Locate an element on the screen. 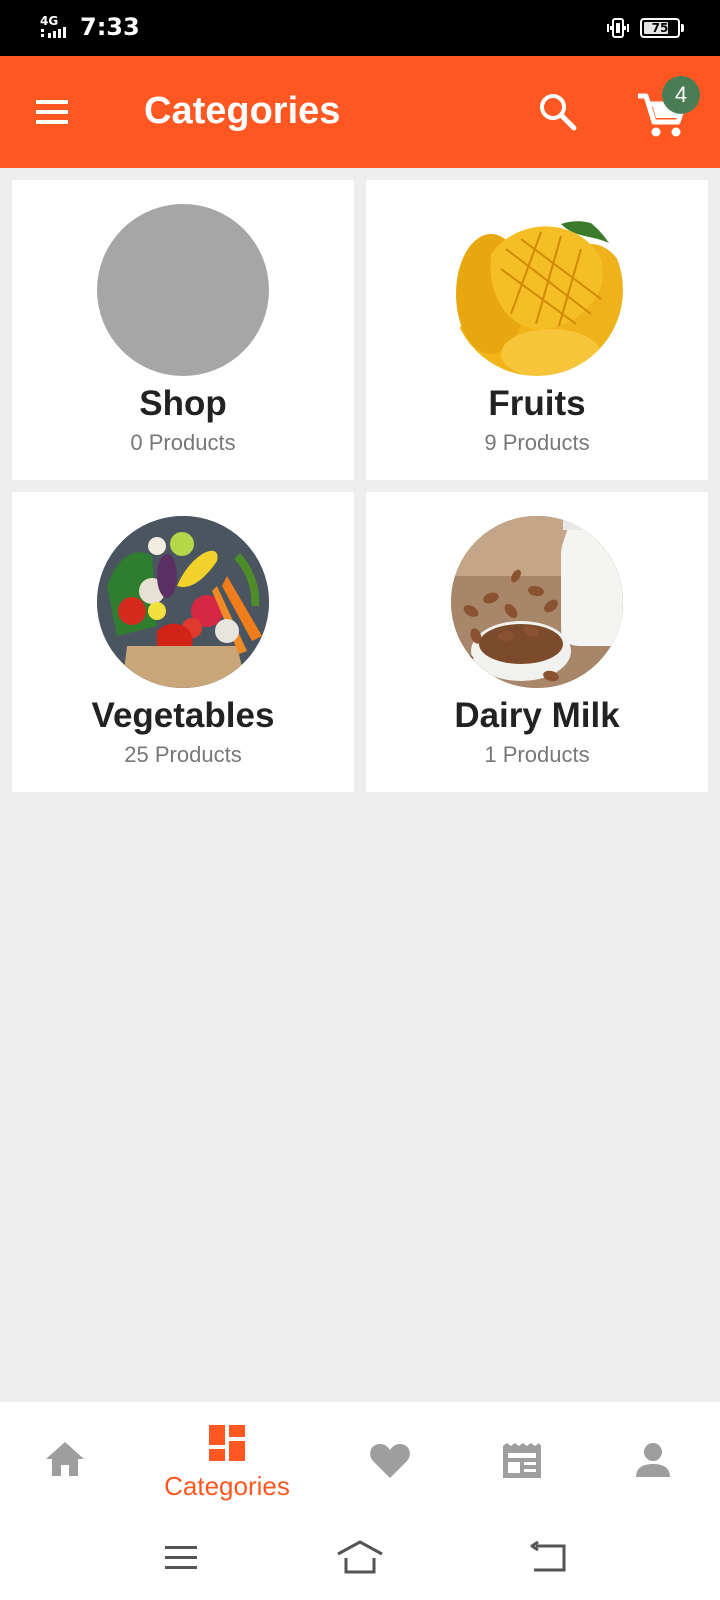 The width and height of the screenshot is (720, 1600). system-menu-button is located at coordinates (181, 1558).